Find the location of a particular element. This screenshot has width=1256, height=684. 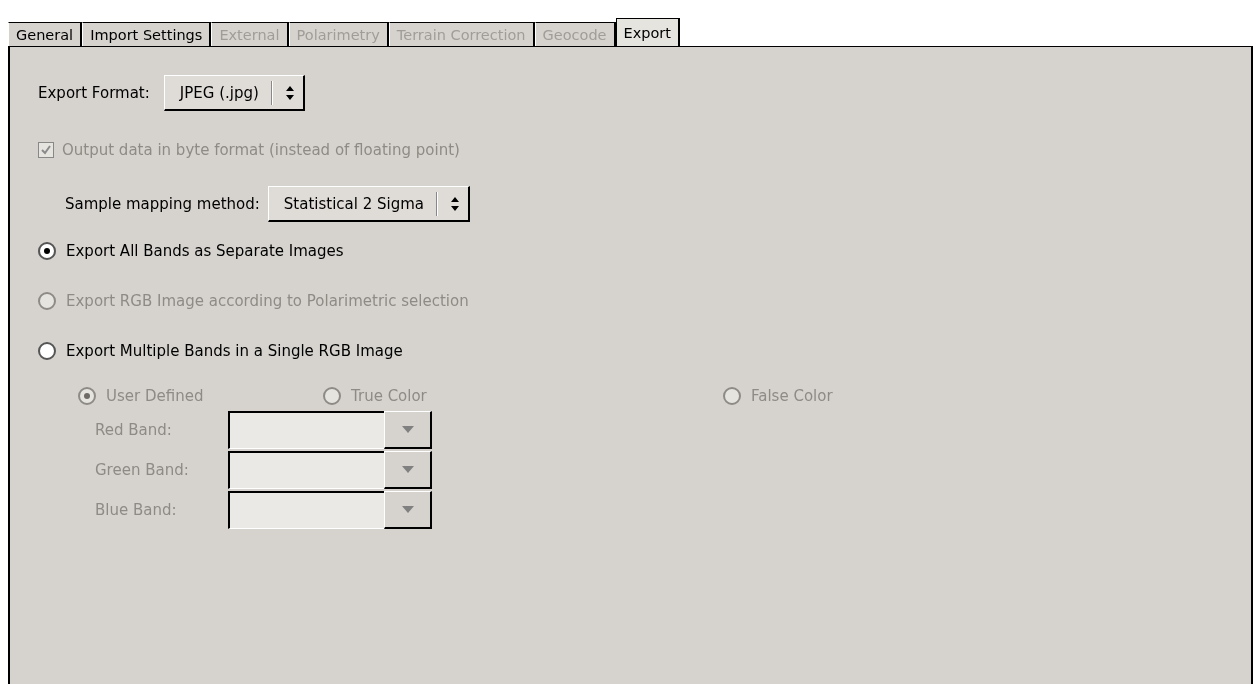

radio-label: True Color is located at coordinates (389, 396).